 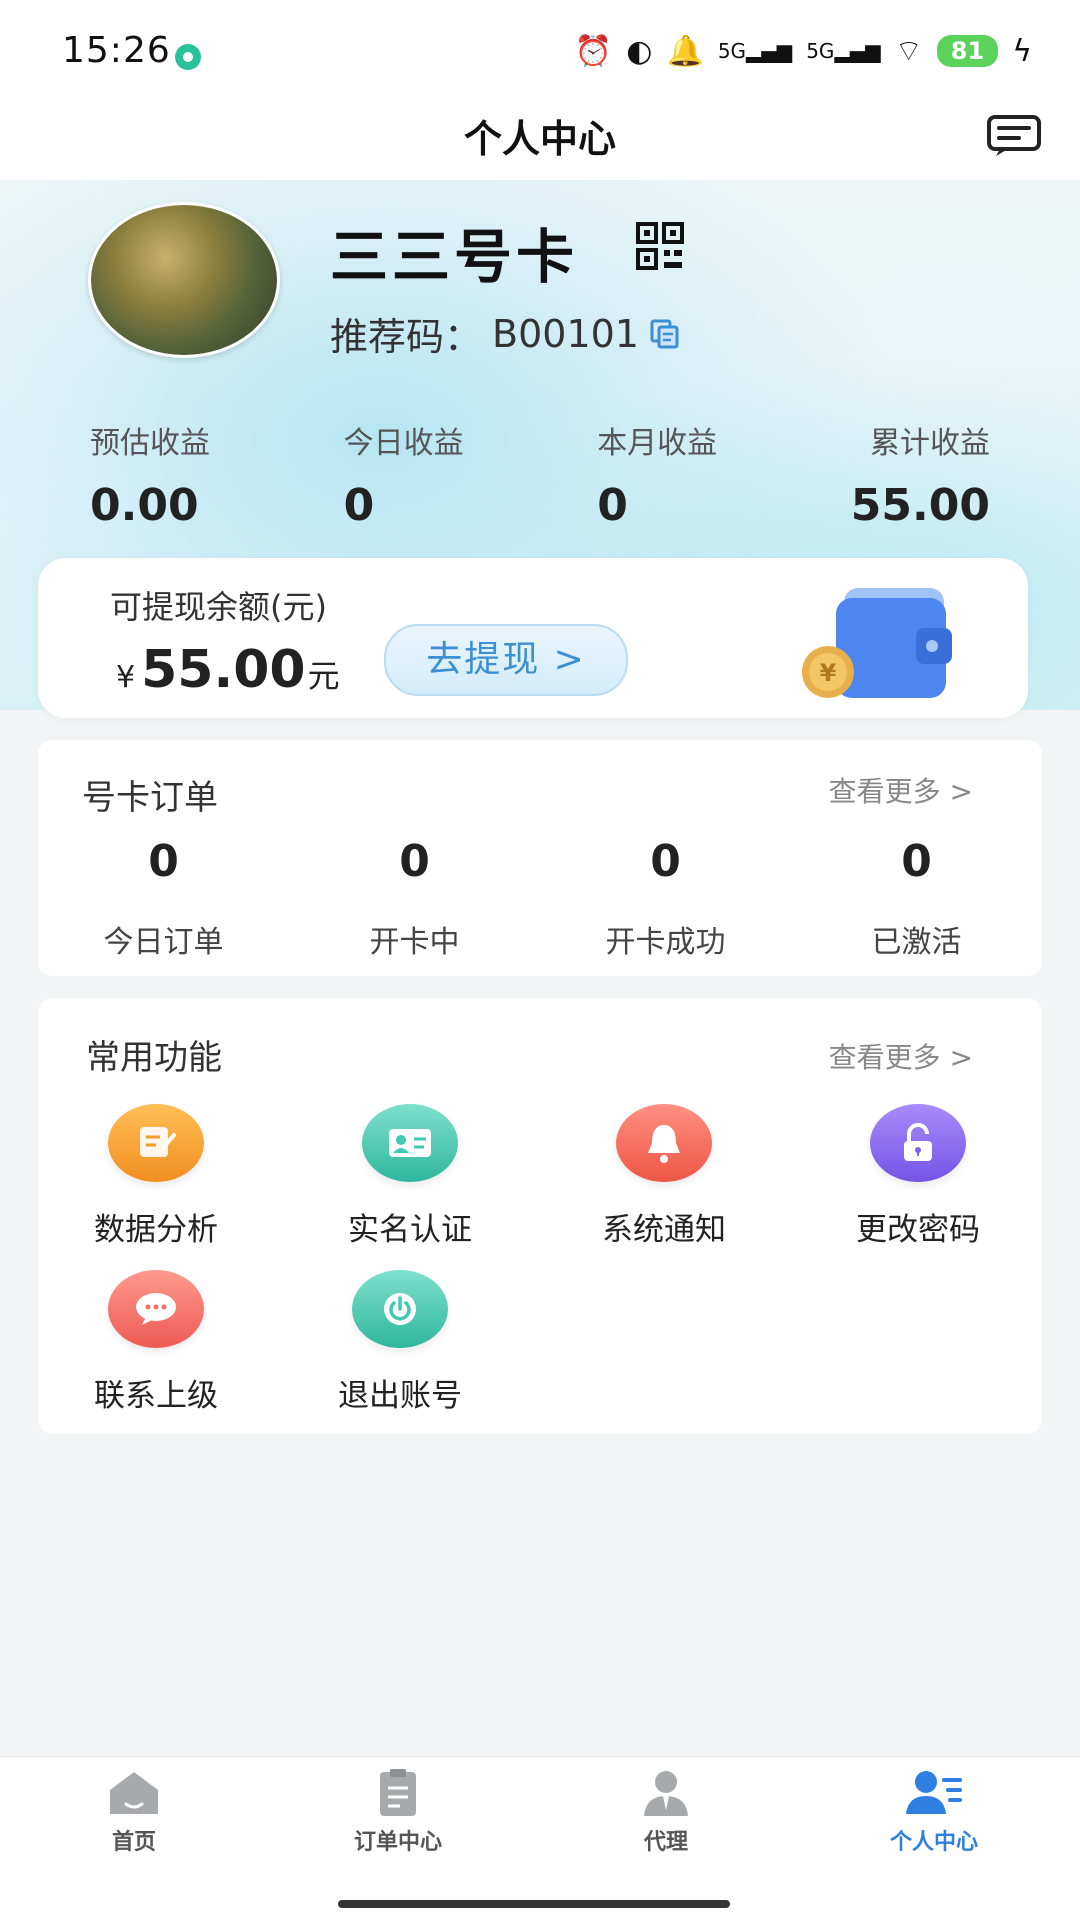 What do you see at coordinates (154, 1058) in the screenshot?
I see `functions-title: 常用功能` at bounding box center [154, 1058].